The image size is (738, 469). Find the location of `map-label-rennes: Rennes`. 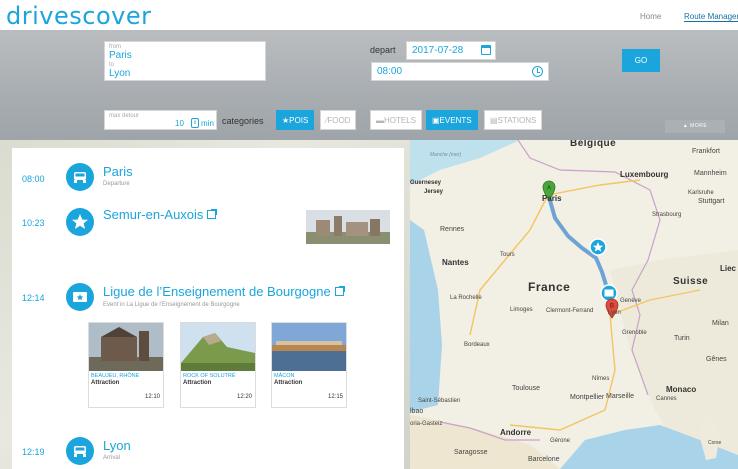

map-label-rennes: Rennes is located at coordinates (452, 229).